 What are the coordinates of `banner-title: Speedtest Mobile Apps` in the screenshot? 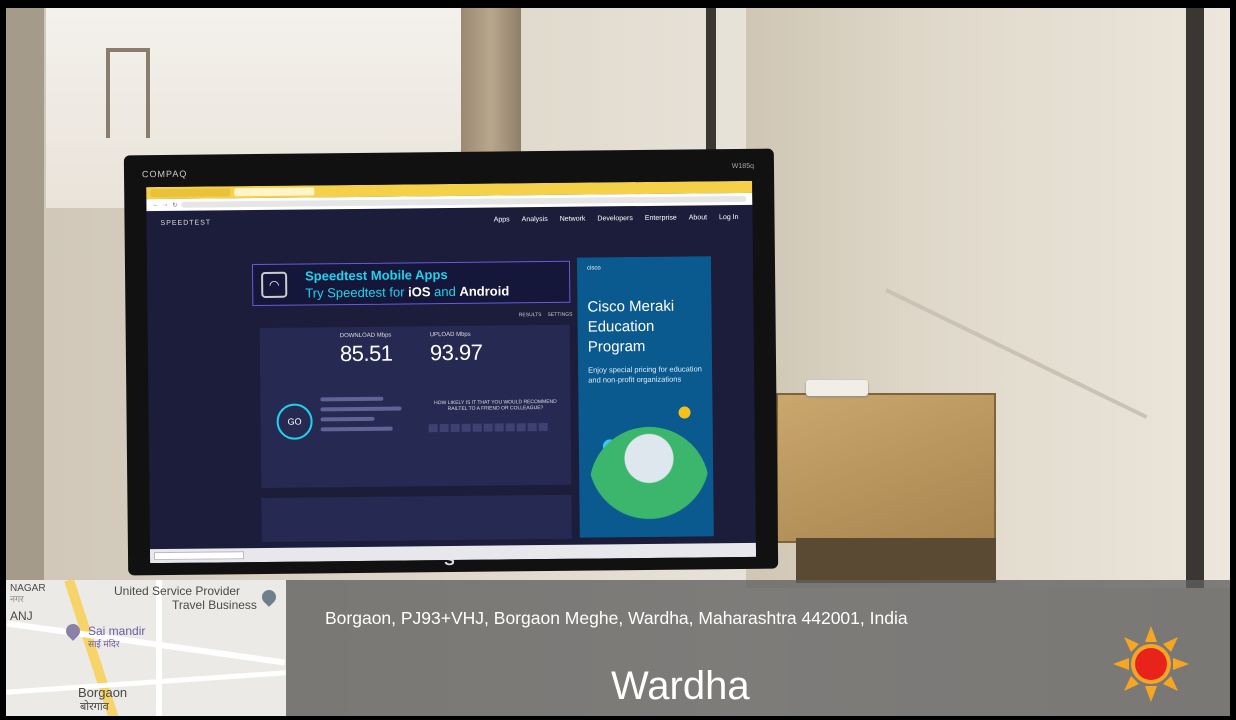 It's located at (376, 275).